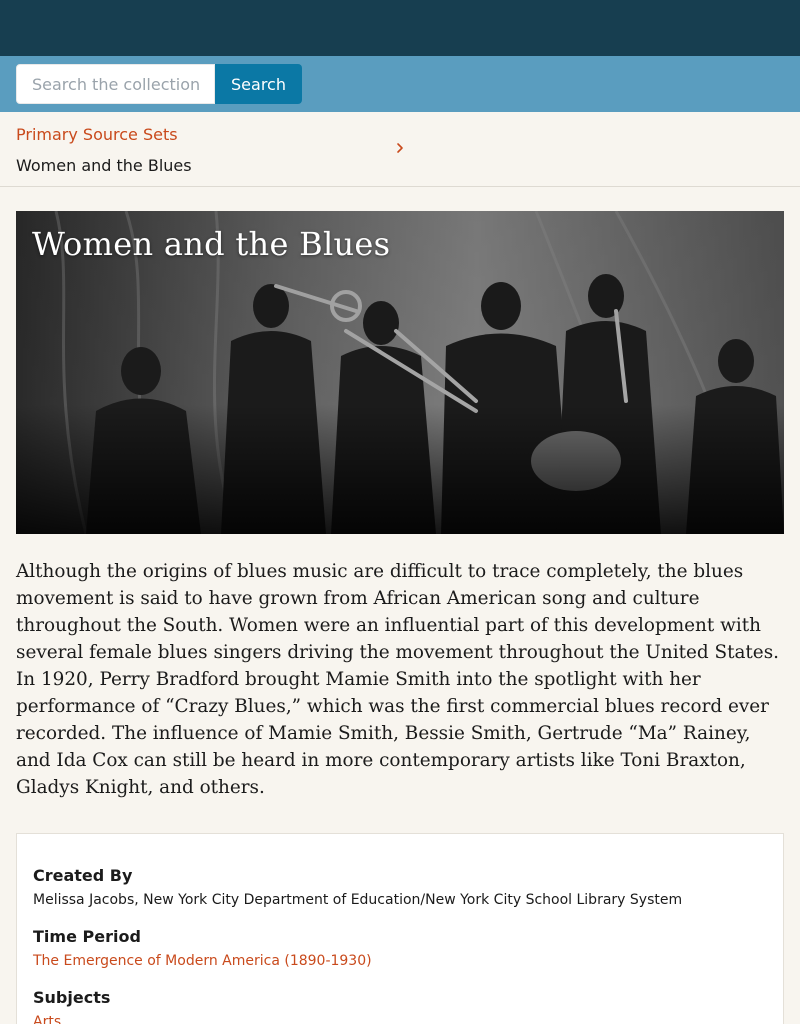 This screenshot has width=800, height=1024. I want to click on top-header-bar, so click(400, 28).